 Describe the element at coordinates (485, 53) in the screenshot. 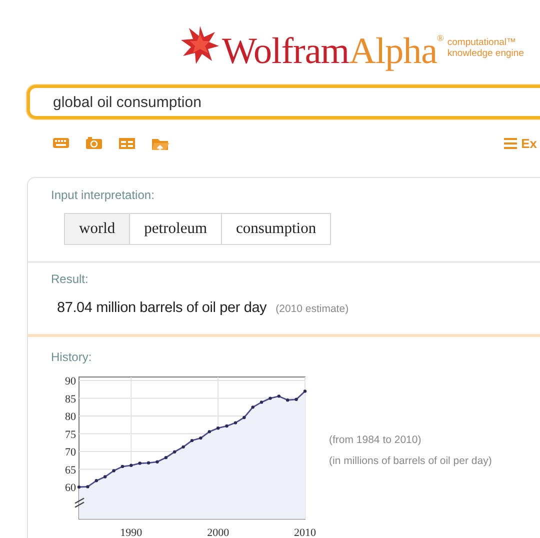

I see `tagline-text: knowledge engine` at that location.